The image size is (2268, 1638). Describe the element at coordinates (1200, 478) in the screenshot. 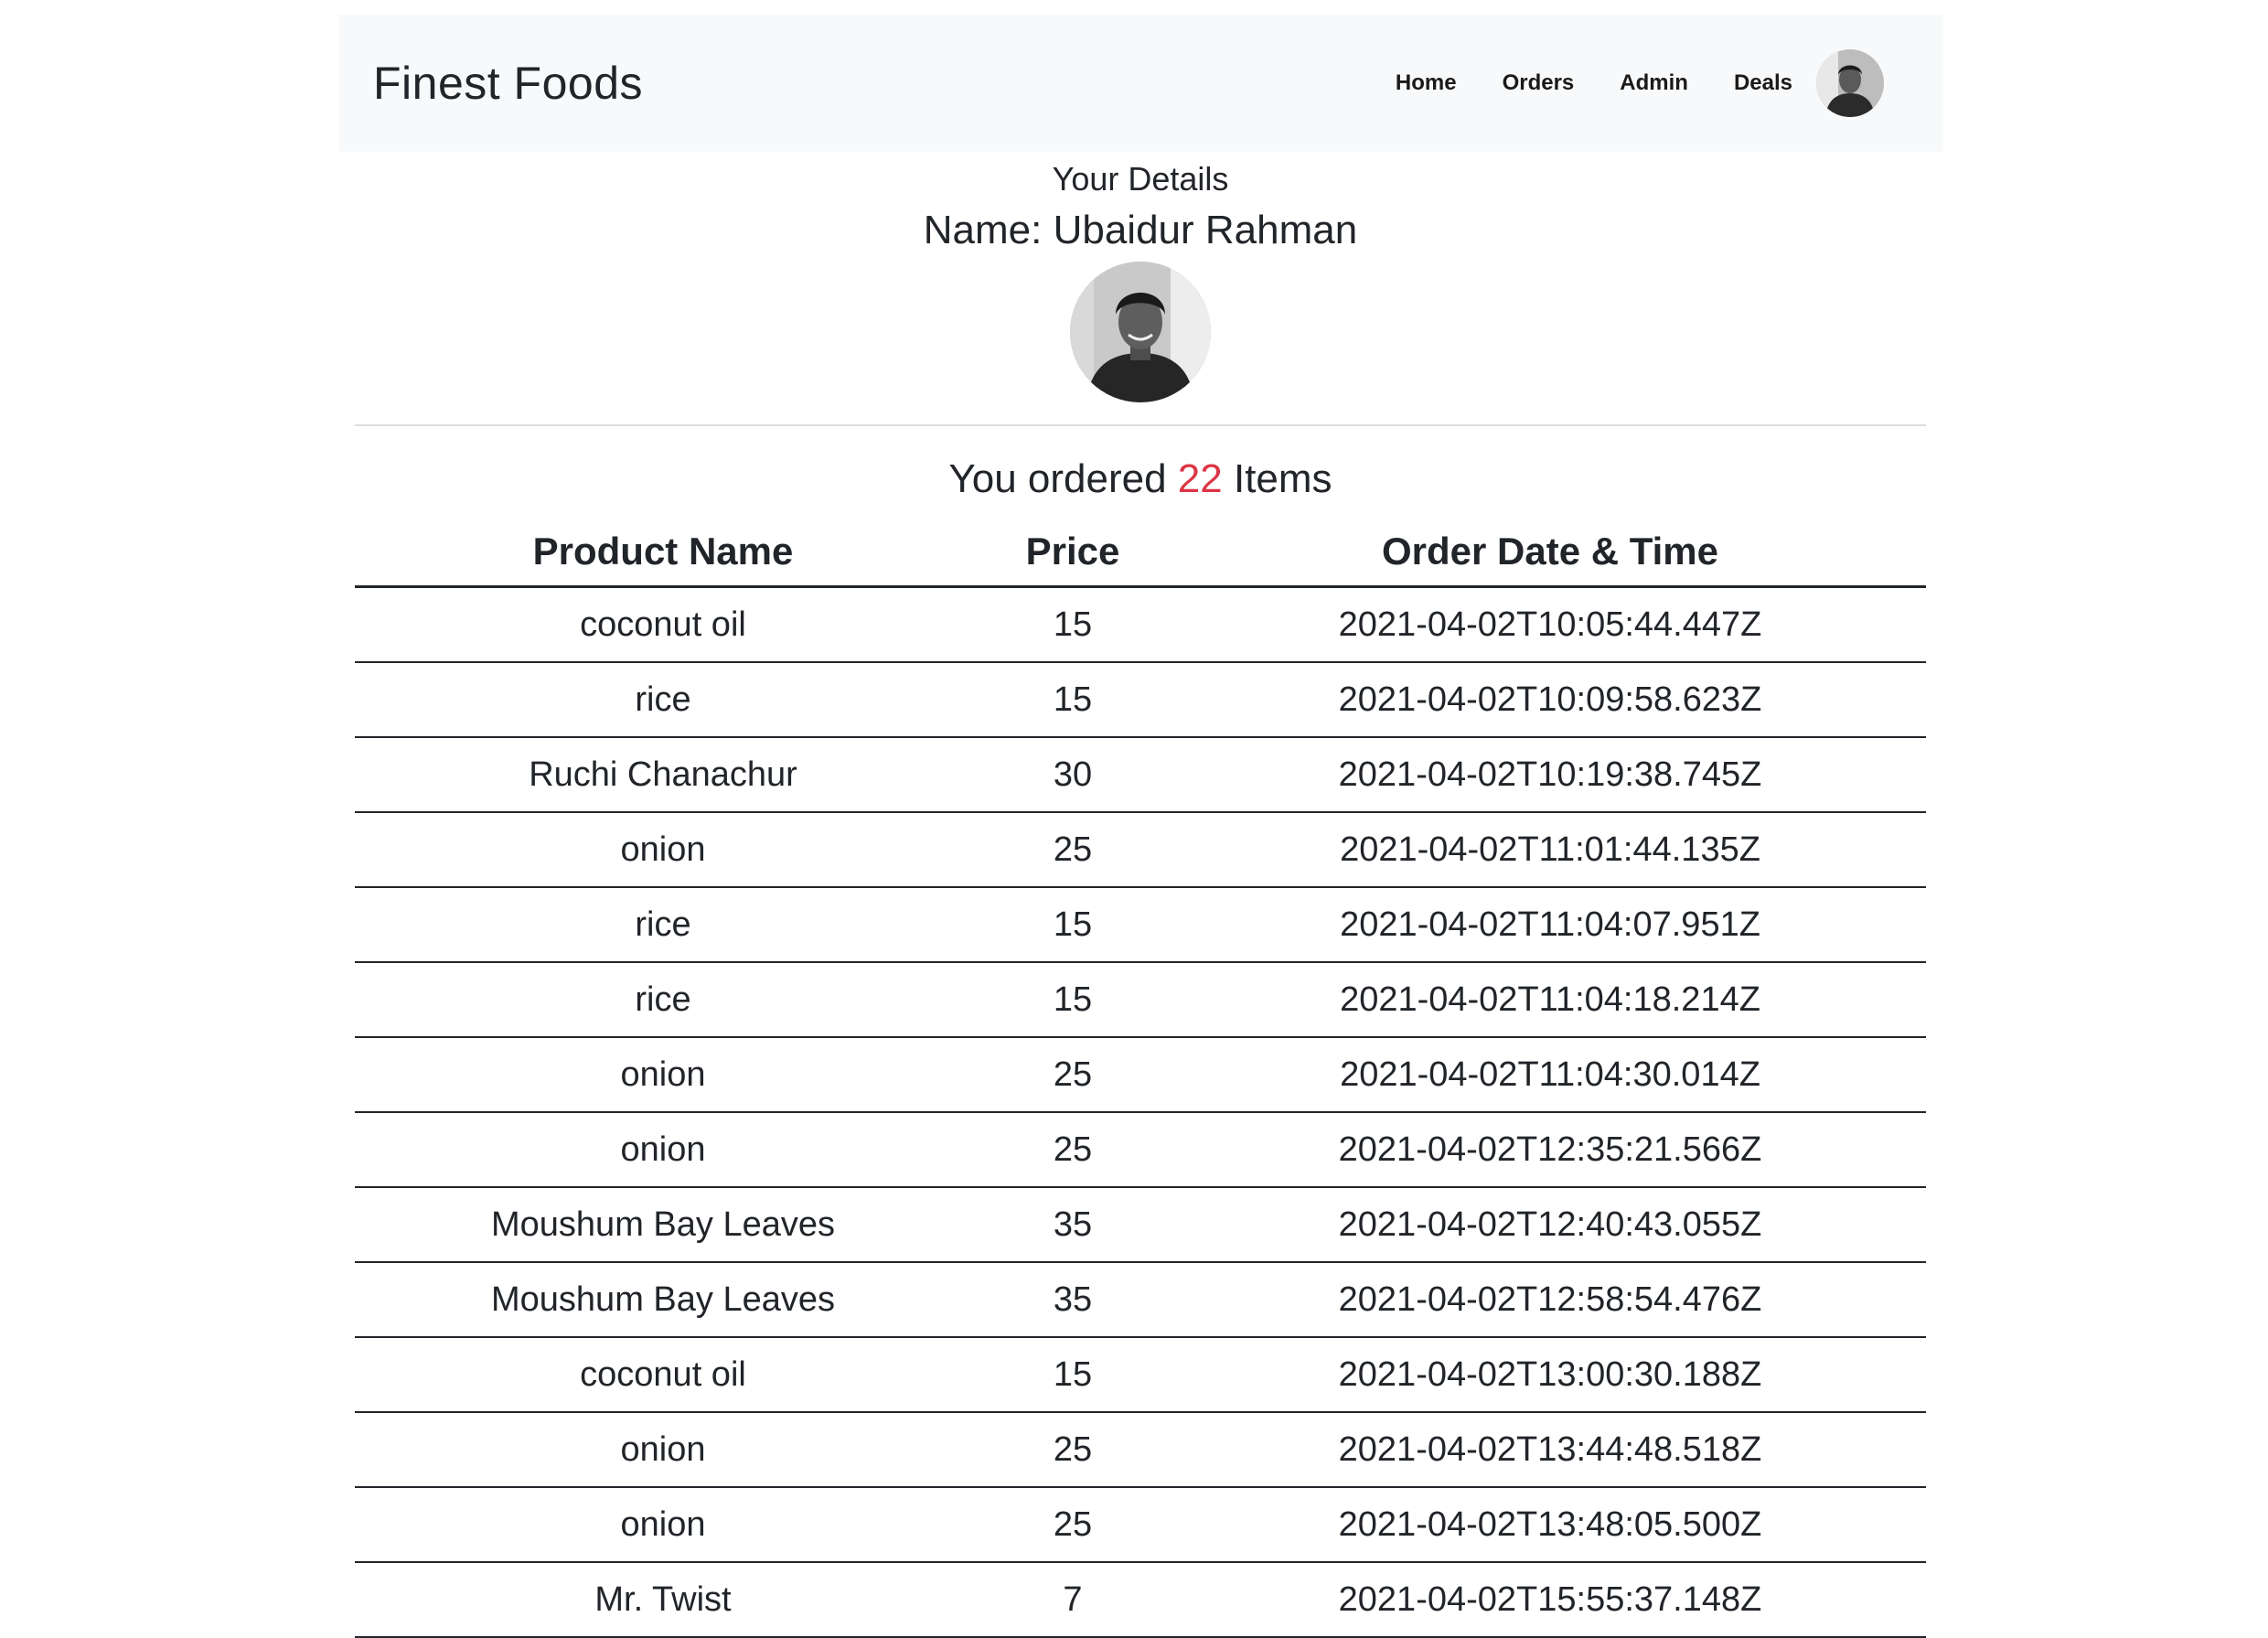

I see `order-count: 22` at that location.